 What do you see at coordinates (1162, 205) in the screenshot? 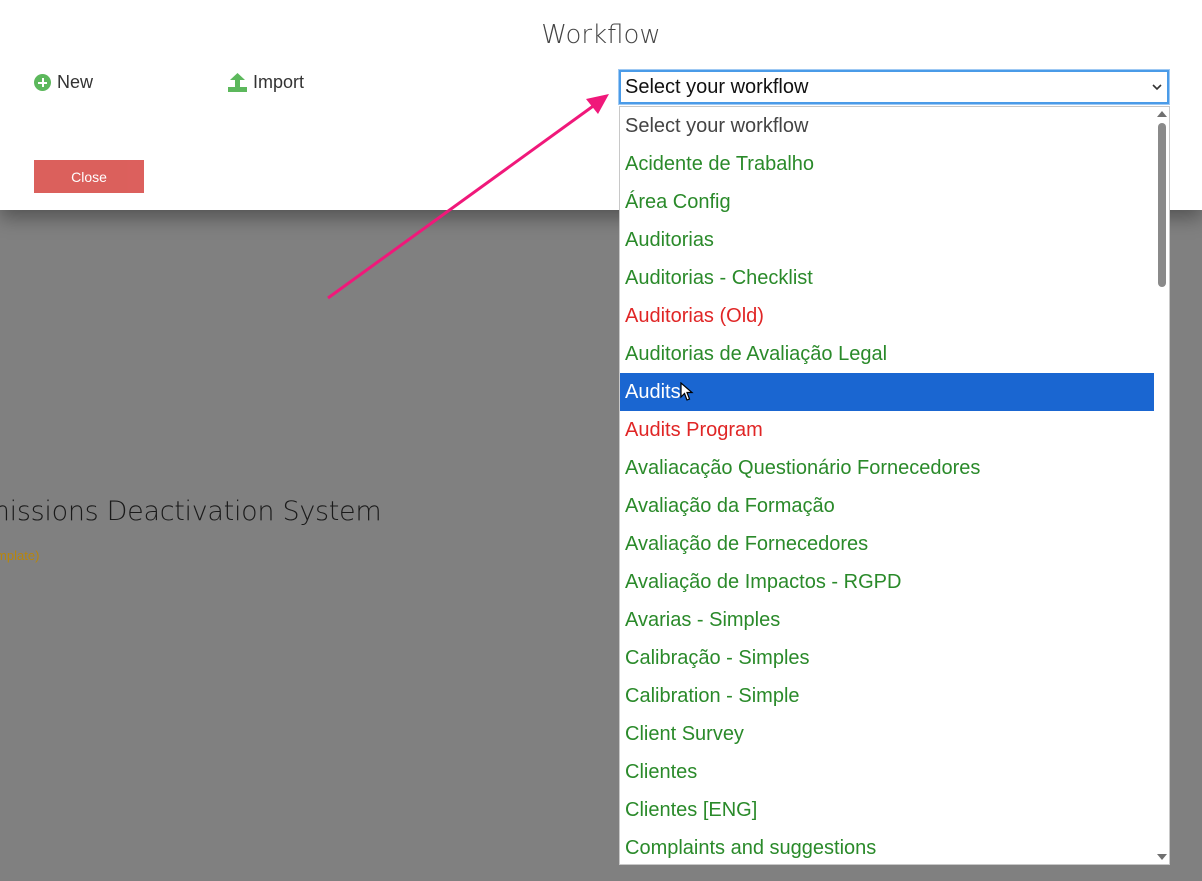
I see `scrollbar-thumb` at bounding box center [1162, 205].